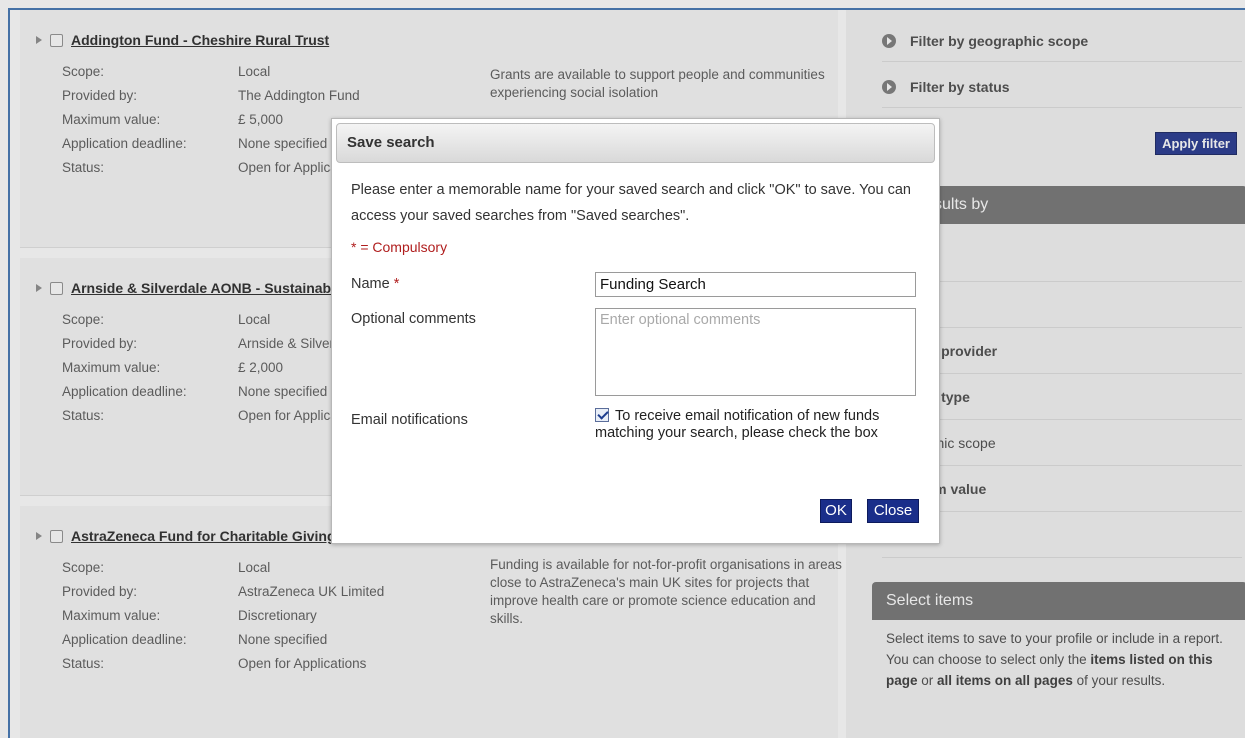 Image resolution: width=1245 pixels, height=738 pixels. I want to click on name-label: Name *, so click(375, 284).